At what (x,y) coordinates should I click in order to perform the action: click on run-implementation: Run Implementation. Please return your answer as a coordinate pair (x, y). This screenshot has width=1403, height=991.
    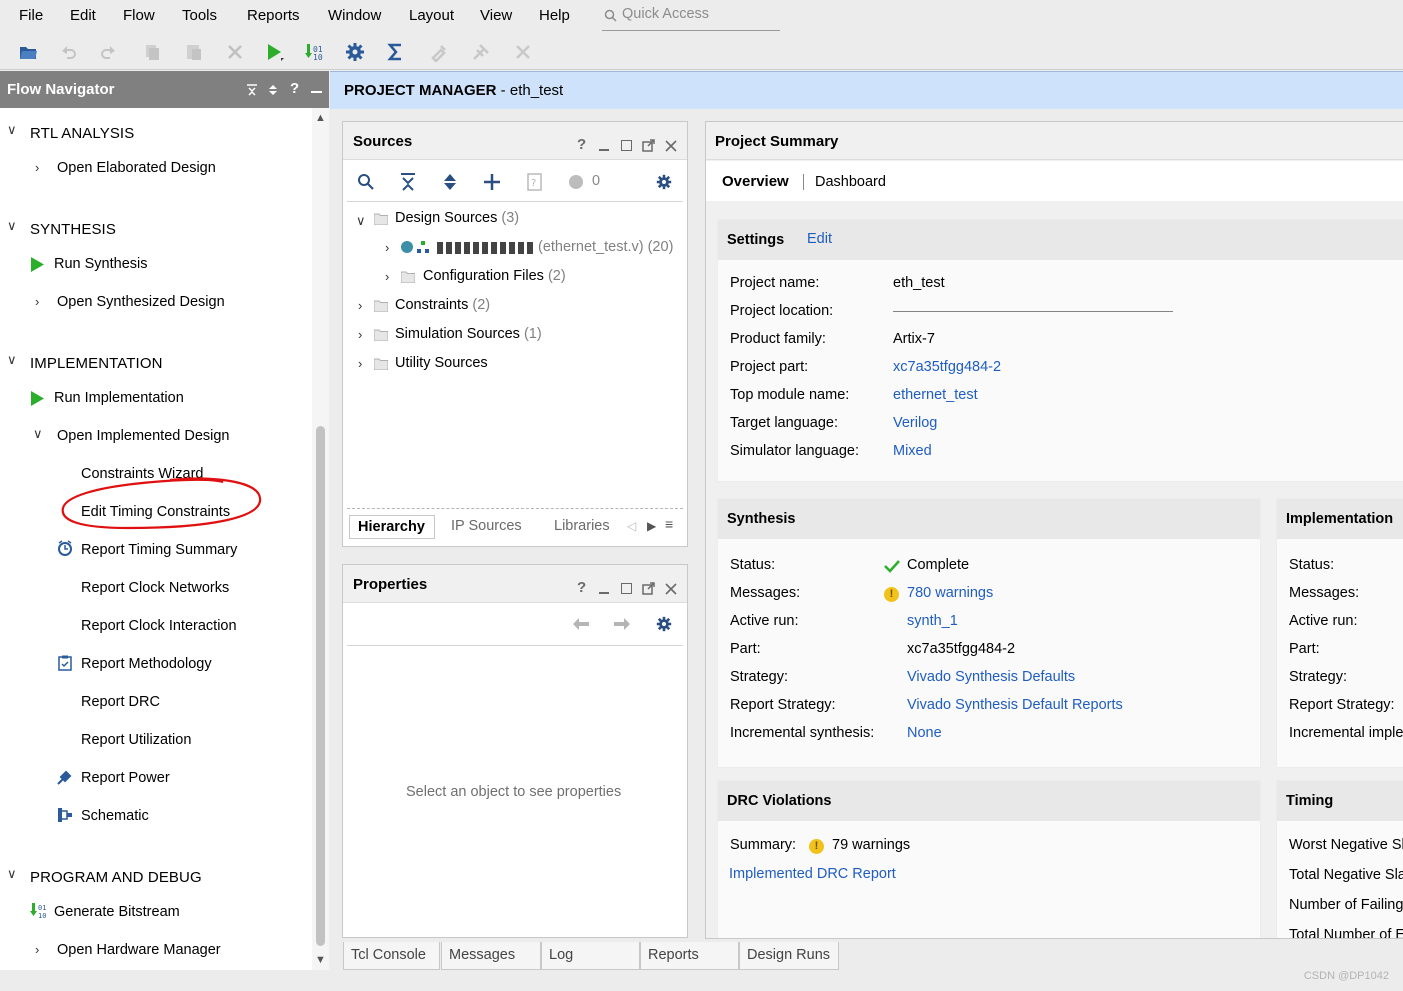
    Looking at the image, I should click on (119, 398).